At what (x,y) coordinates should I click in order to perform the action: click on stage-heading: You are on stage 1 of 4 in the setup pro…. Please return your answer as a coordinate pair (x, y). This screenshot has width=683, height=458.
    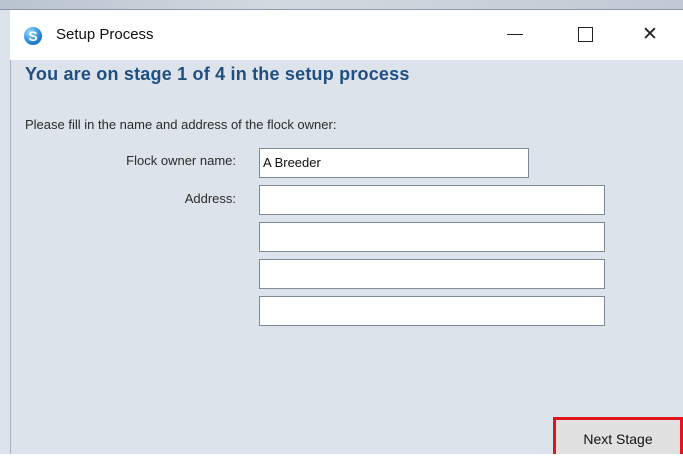
    Looking at the image, I should click on (217, 74).